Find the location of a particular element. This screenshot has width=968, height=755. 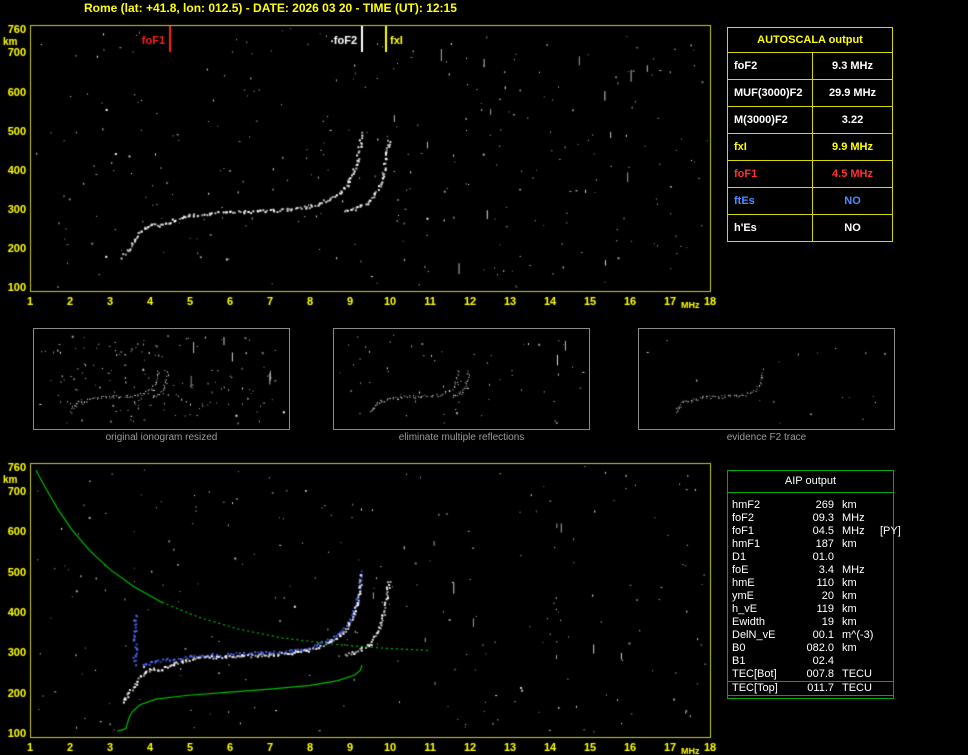

table-row: foE 3.4 MHz is located at coordinates (810, 570).